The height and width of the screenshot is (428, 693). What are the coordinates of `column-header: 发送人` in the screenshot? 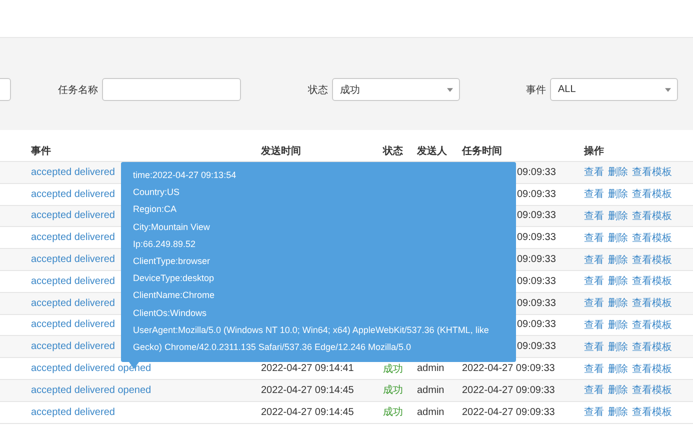 It's located at (432, 151).